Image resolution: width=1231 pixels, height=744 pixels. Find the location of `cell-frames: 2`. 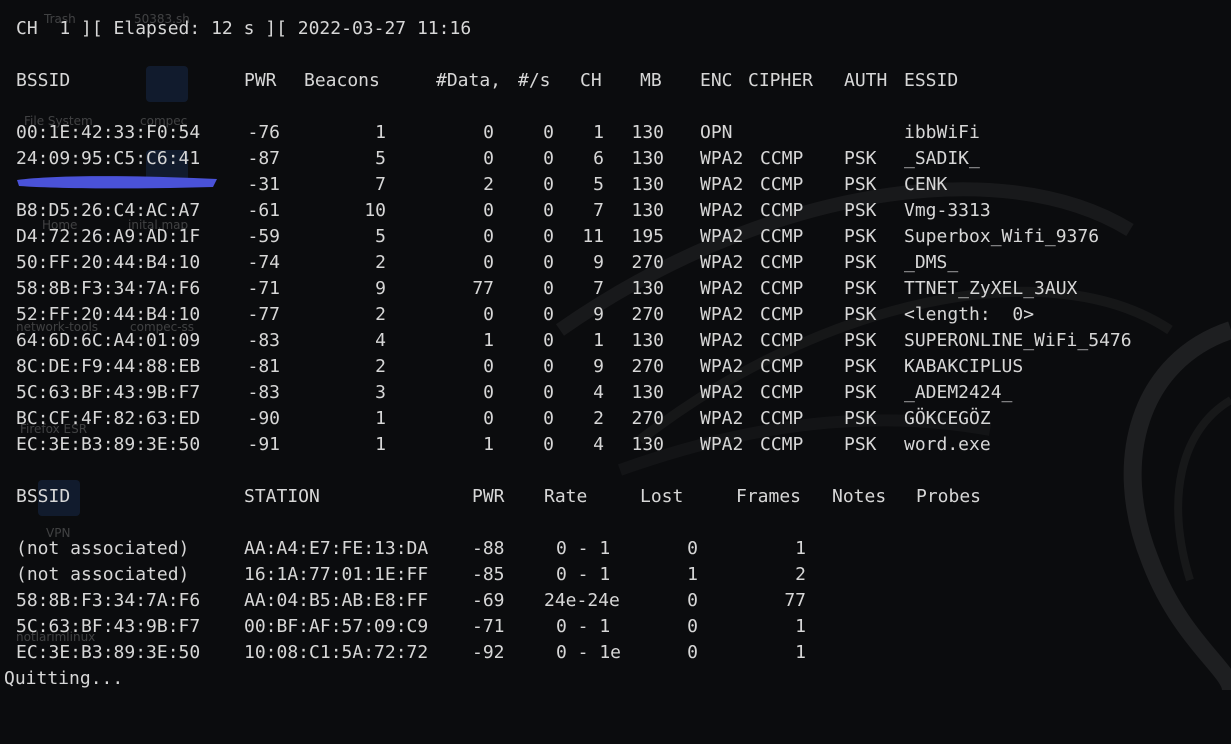

cell-frames: 2 is located at coordinates (800, 574).